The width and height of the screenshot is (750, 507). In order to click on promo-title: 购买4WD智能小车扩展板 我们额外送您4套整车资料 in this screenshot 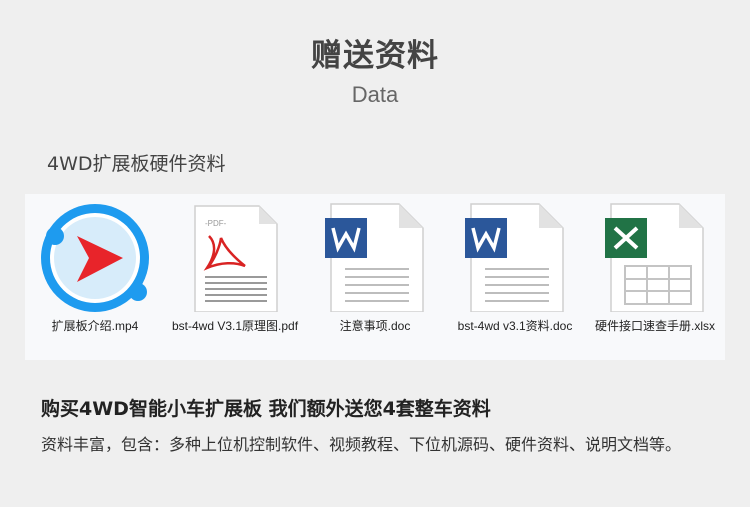, I will do `click(266, 409)`.